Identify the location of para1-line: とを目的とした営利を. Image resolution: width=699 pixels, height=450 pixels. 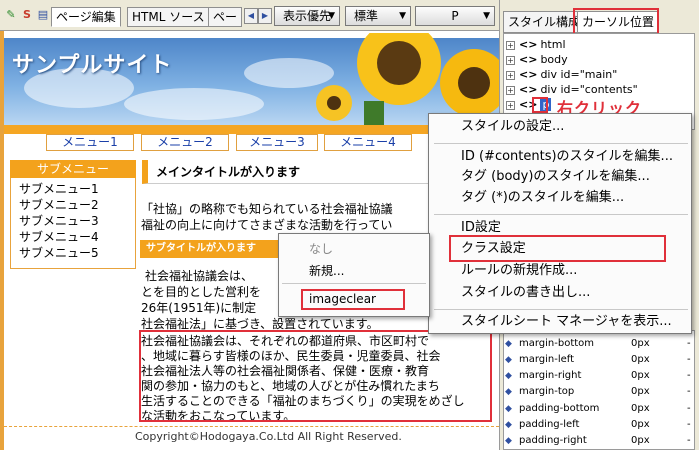
(201, 292).